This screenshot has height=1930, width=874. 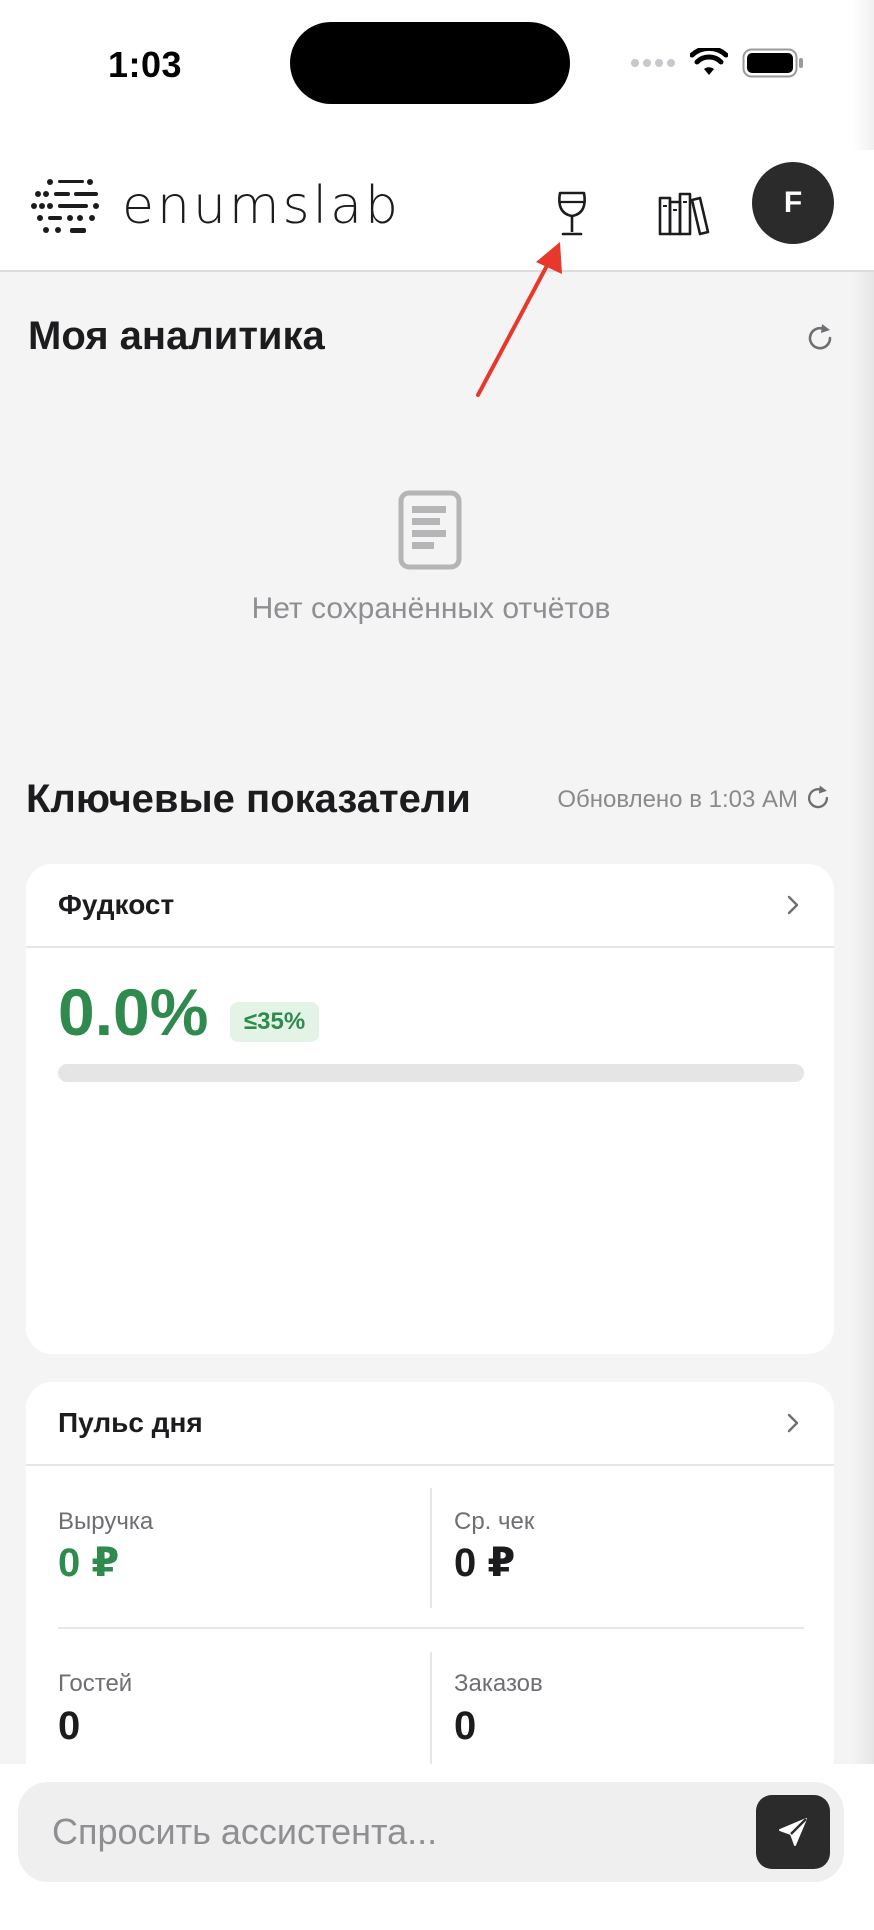 What do you see at coordinates (498, 1683) in the screenshot?
I see `orders-label: Заказов` at bounding box center [498, 1683].